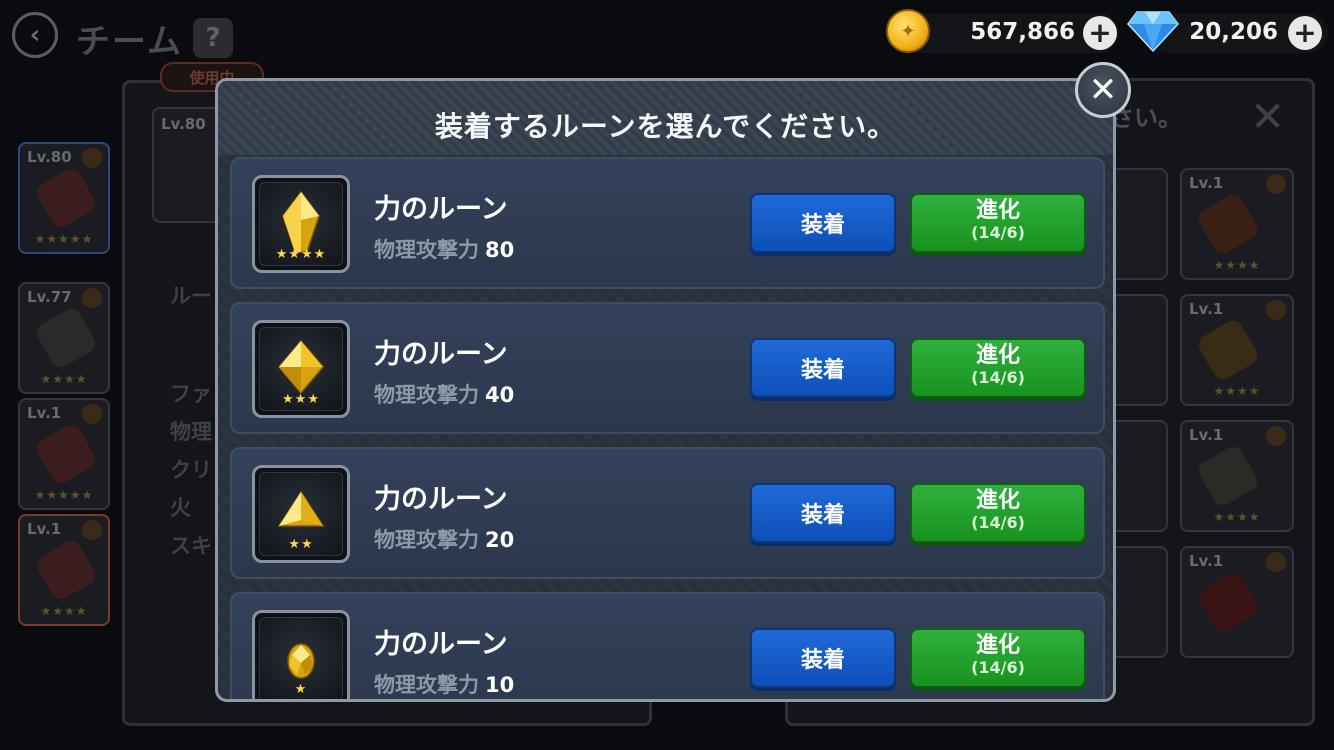  I want to click on close-icon: ✕, so click(1103, 90).